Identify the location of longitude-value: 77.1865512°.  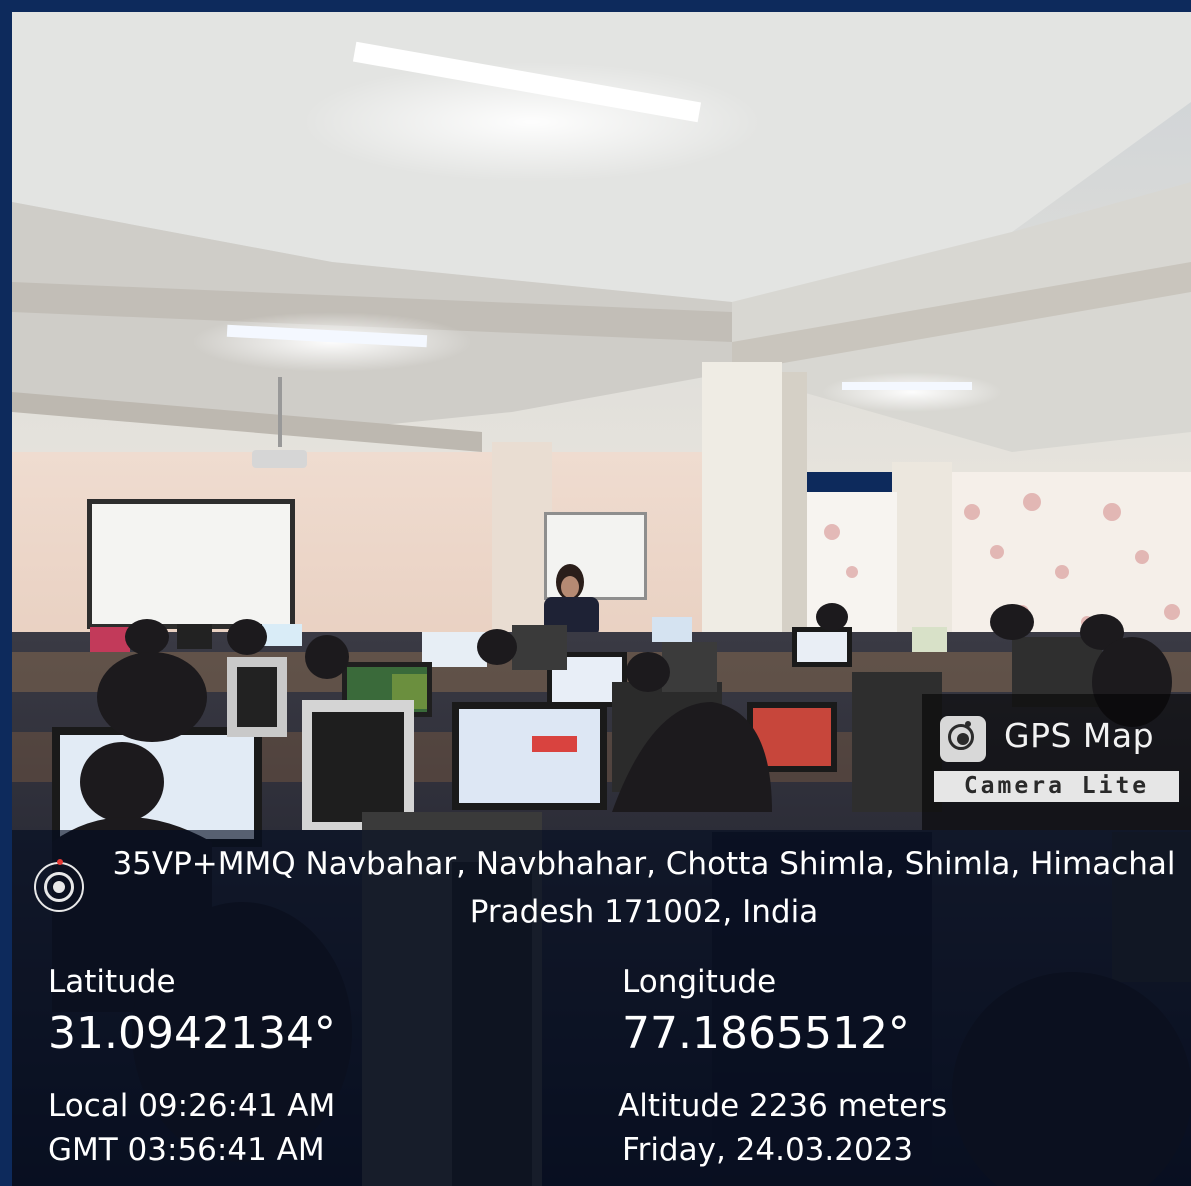
(766, 1033).